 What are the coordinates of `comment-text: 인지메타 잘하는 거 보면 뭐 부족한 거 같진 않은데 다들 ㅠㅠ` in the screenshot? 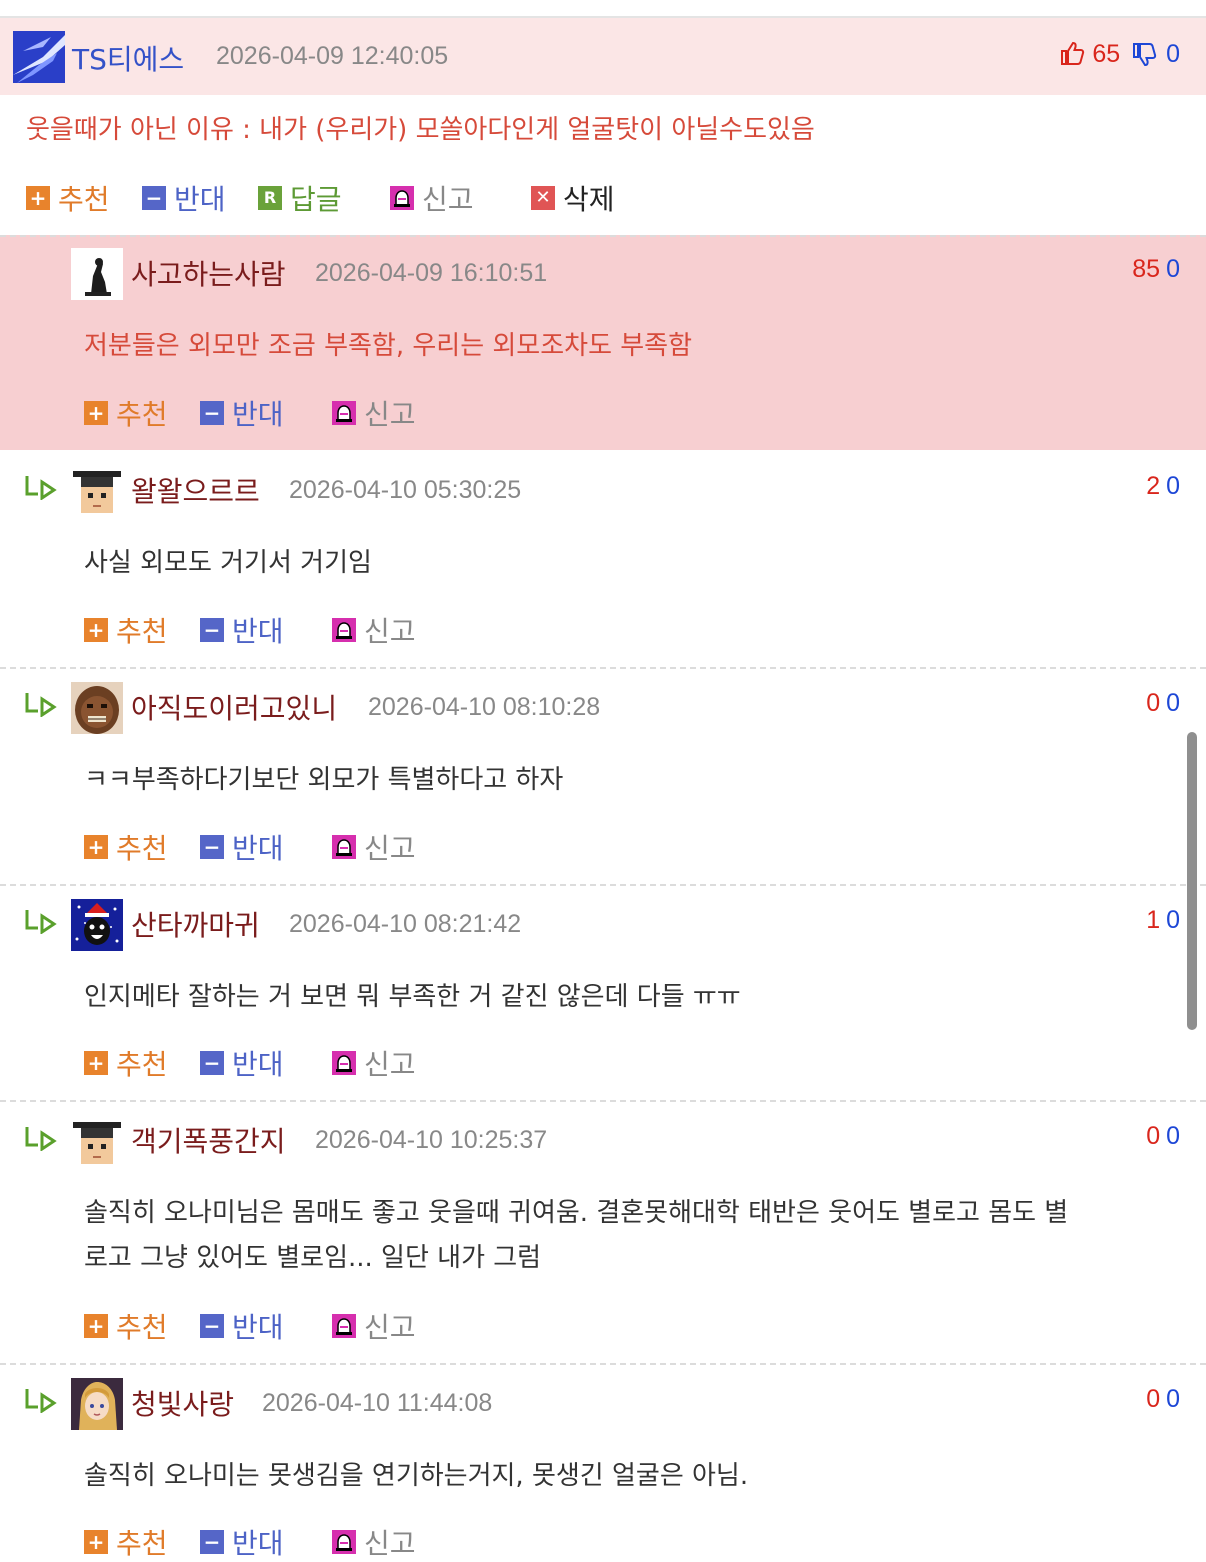 It's located at (412, 997).